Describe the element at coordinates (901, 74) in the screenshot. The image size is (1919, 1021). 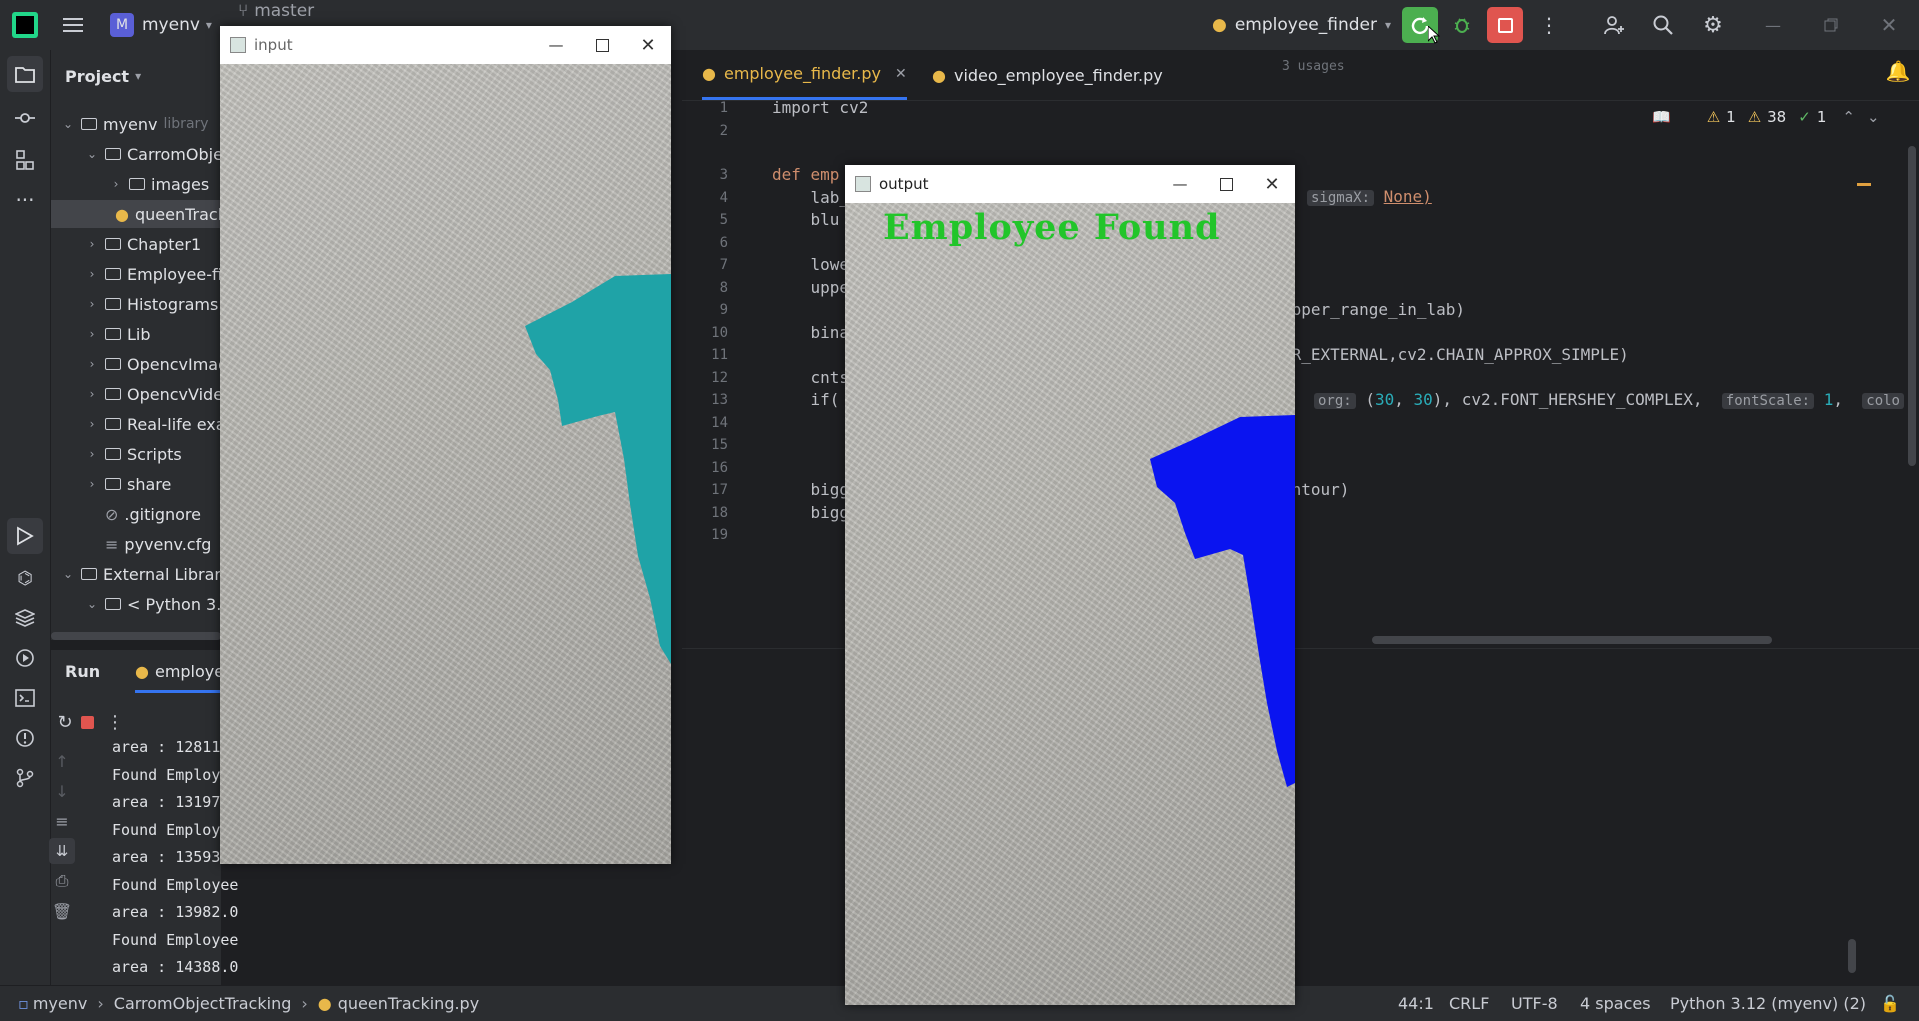
I see `close-tab-icon: ✕` at that location.